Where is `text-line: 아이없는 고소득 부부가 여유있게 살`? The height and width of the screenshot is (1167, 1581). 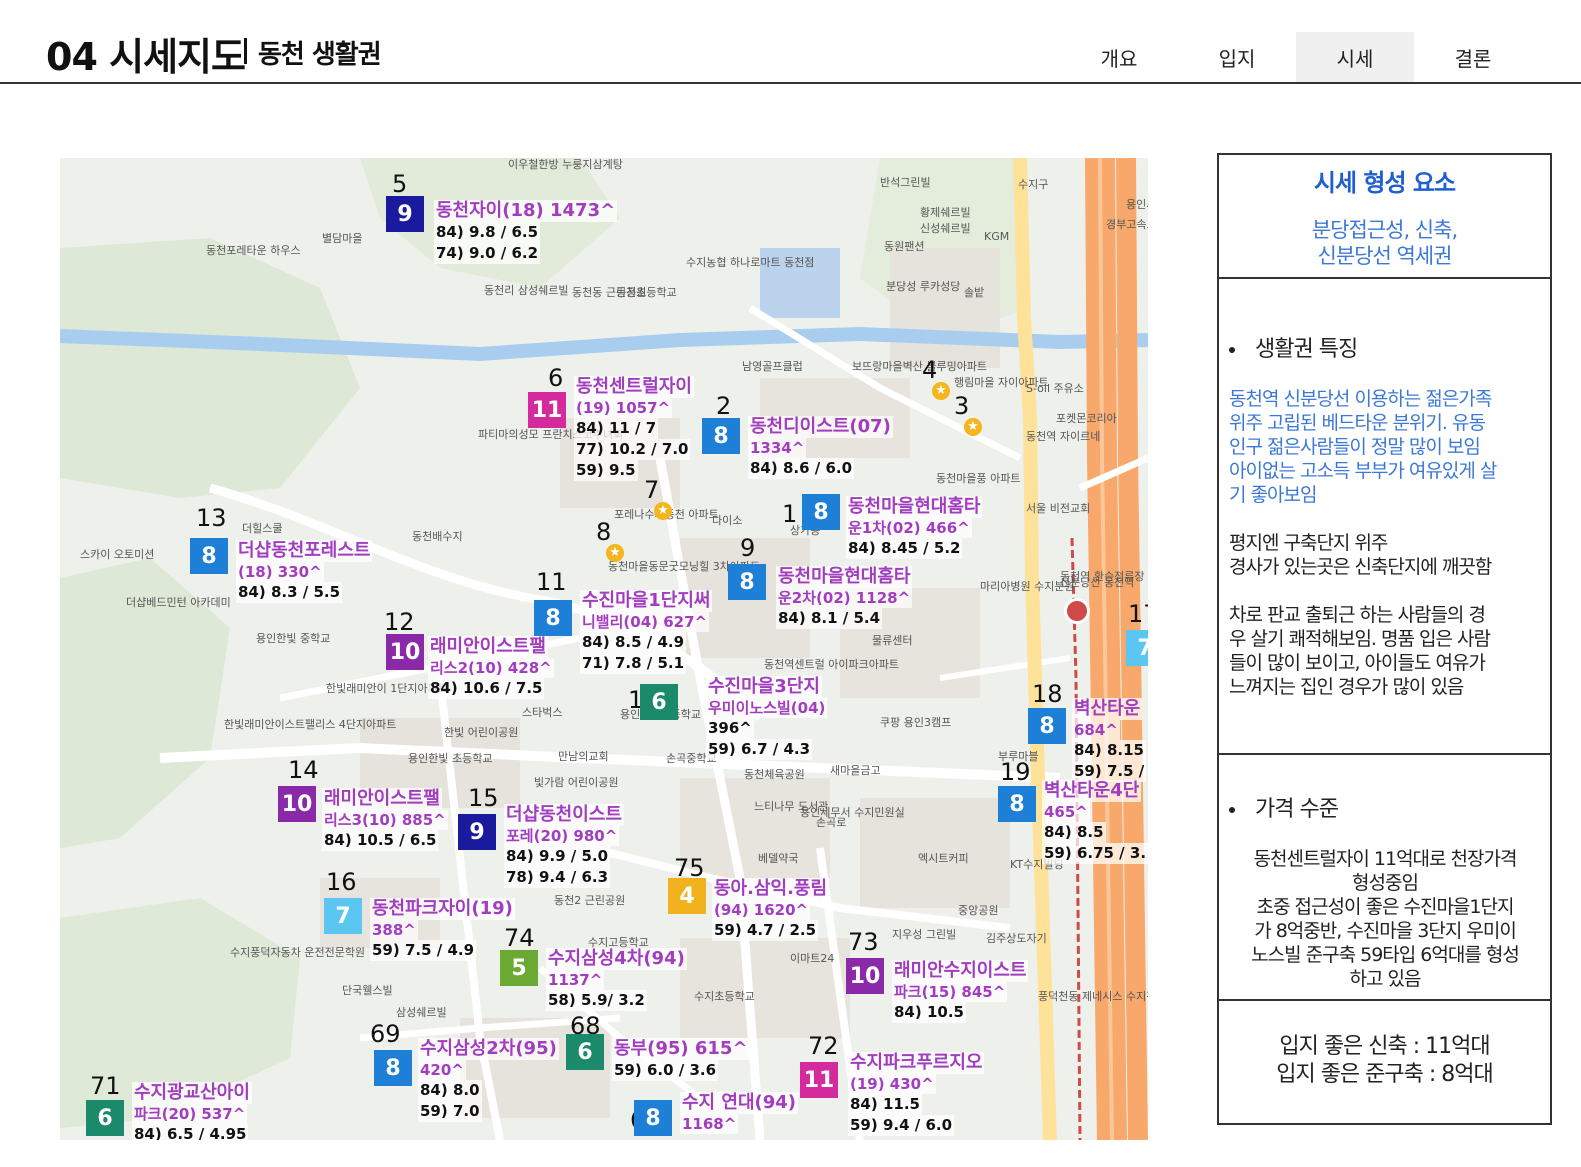 text-line: 아이없는 고소득 부부가 여유있게 살 is located at coordinates (1363, 471).